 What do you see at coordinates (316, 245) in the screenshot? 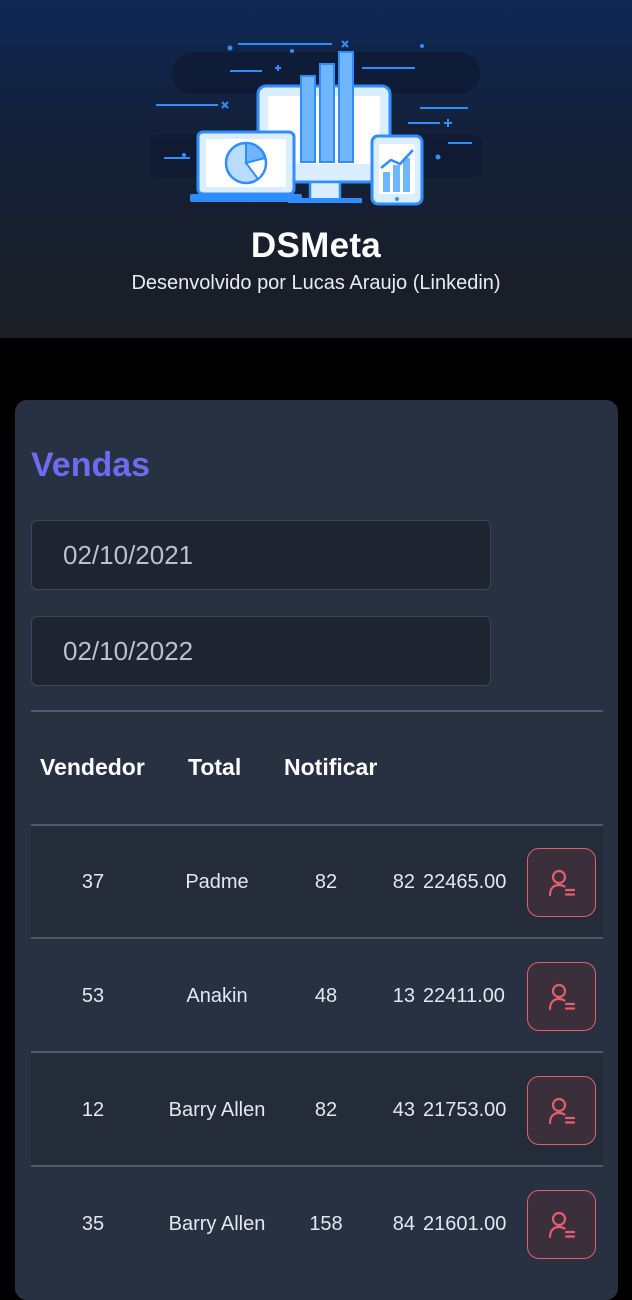
I see `app-title: DSMeta` at bounding box center [316, 245].